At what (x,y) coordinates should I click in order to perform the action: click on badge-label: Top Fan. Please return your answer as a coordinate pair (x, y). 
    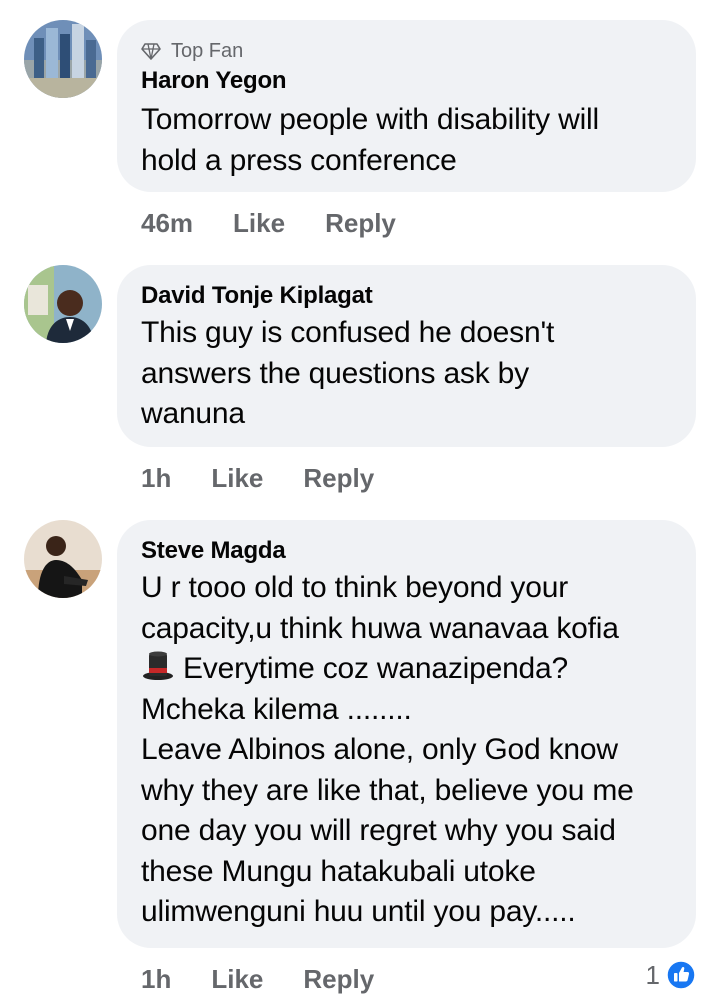
    Looking at the image, I should click on (207, 50).